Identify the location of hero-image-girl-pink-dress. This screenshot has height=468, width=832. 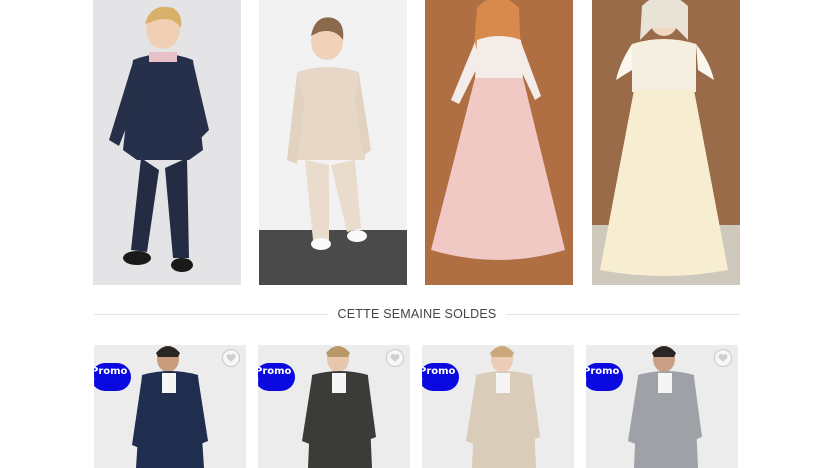
(499, 142).